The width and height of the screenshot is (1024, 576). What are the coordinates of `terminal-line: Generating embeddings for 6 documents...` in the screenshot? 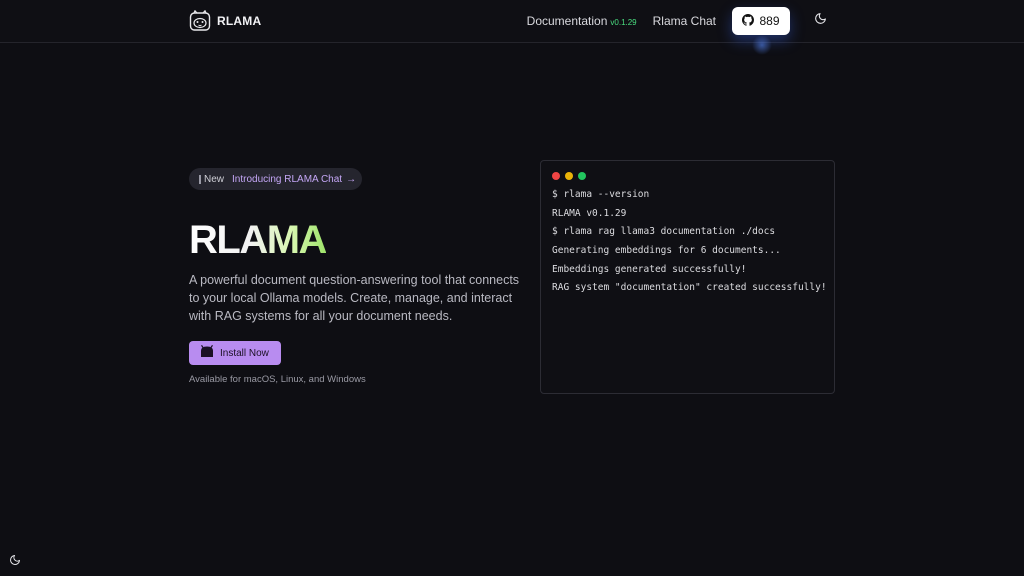 It's located at (666, 251).